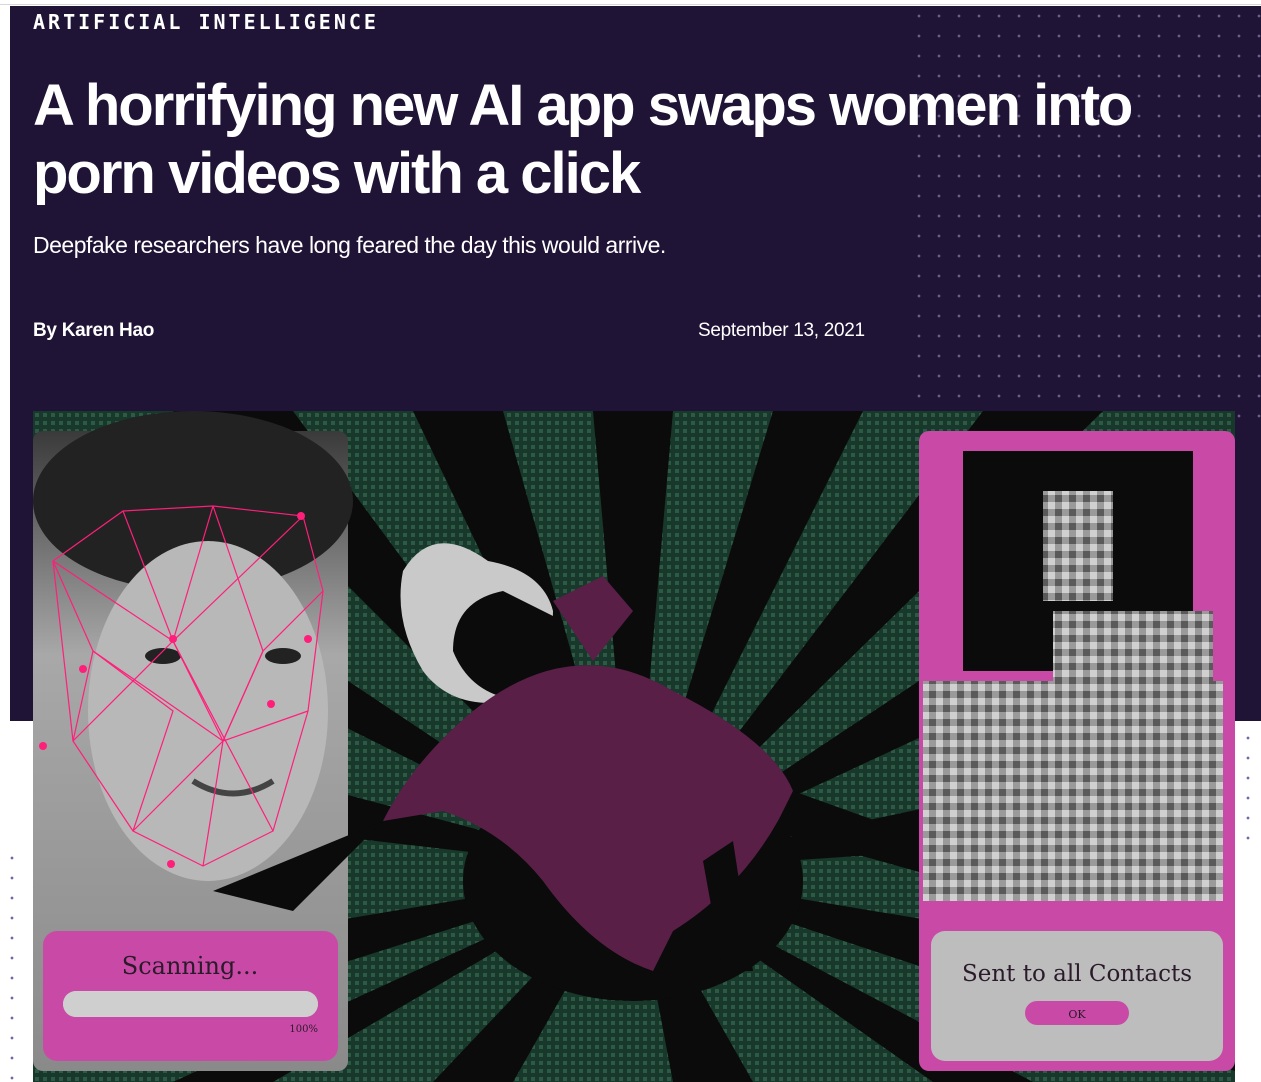  I want to click on dot-pattern-decoration-right, so click(1248, 780).